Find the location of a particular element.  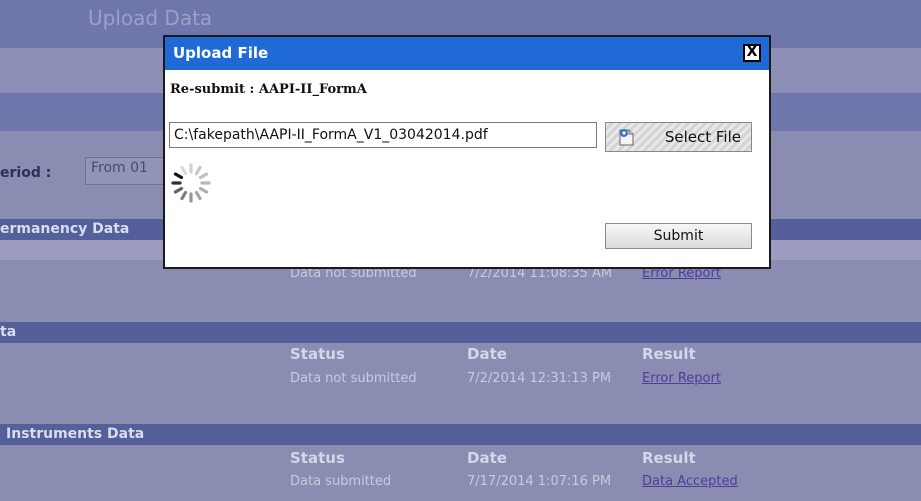

page-title: Upload Data is located at coordinates (150, 18).